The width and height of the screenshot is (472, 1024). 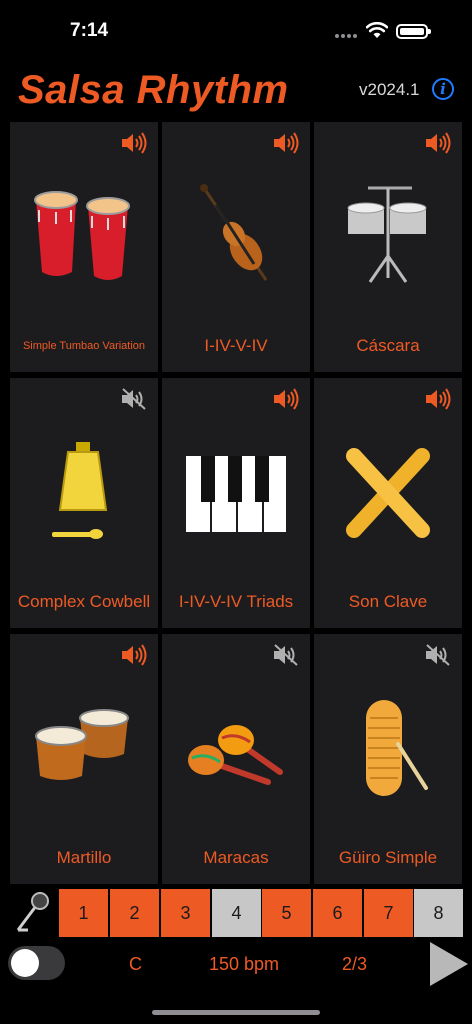 I want to click on instrument-tile-guiro: Güiro Simple, so click(x=388, y=759).